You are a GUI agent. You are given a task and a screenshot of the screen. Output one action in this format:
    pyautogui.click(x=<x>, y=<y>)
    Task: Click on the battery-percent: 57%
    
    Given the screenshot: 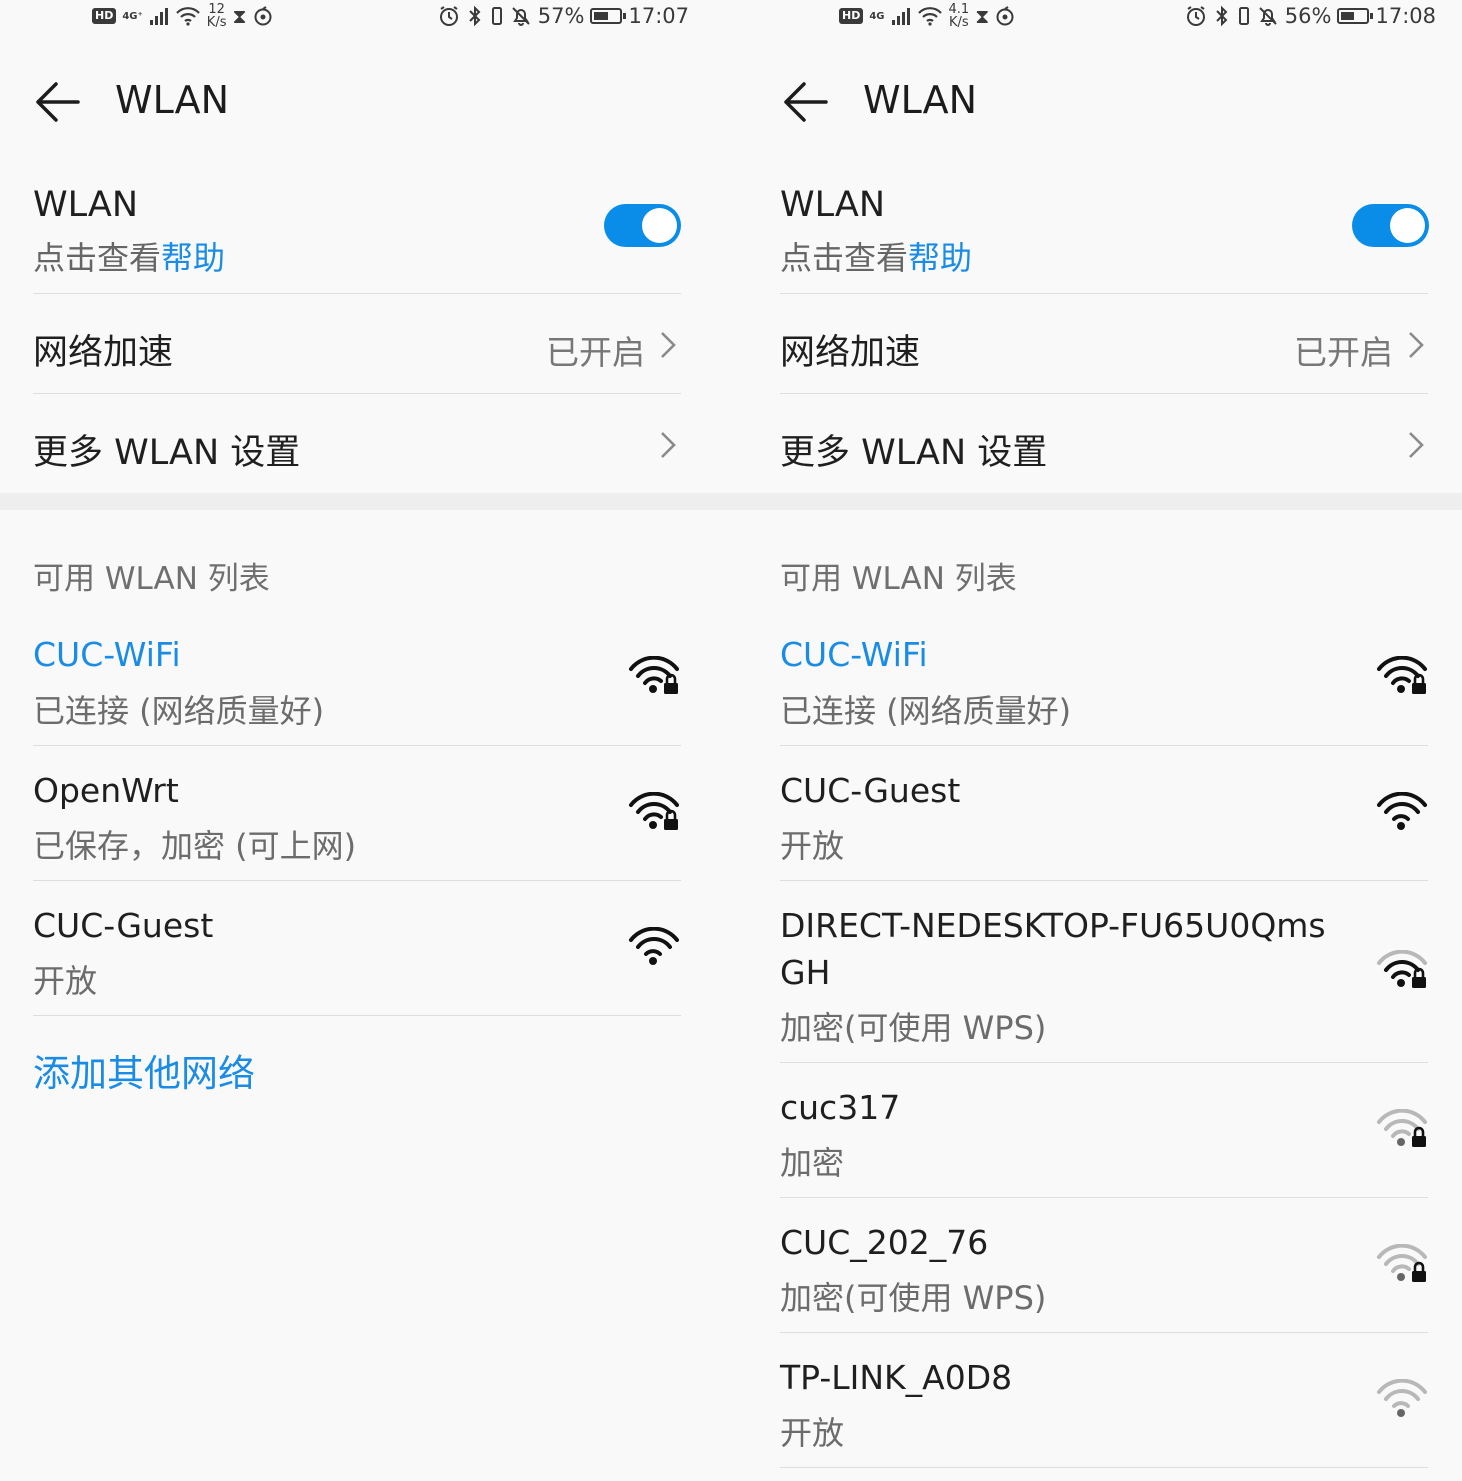 What is the action you would take?
    pyautogui.click(x=561, y=16)
    